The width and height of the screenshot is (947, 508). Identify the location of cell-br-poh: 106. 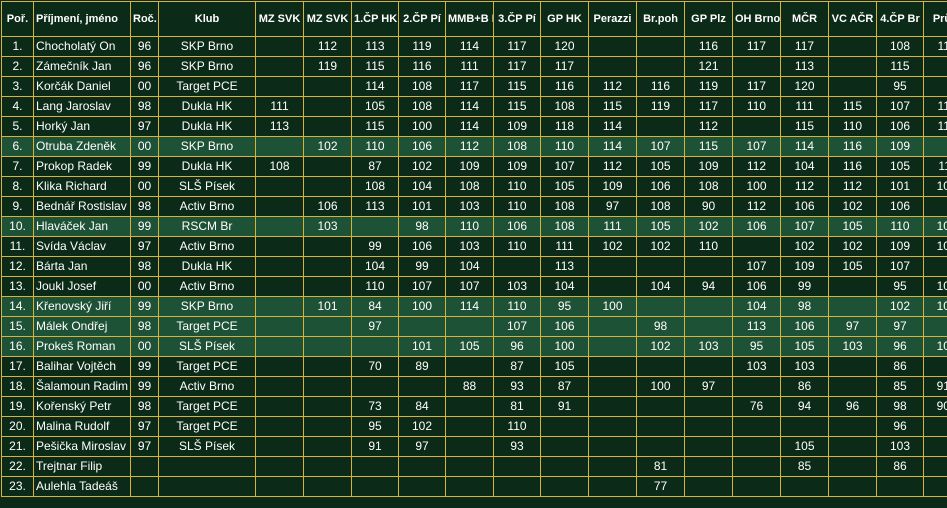
(661, 187).